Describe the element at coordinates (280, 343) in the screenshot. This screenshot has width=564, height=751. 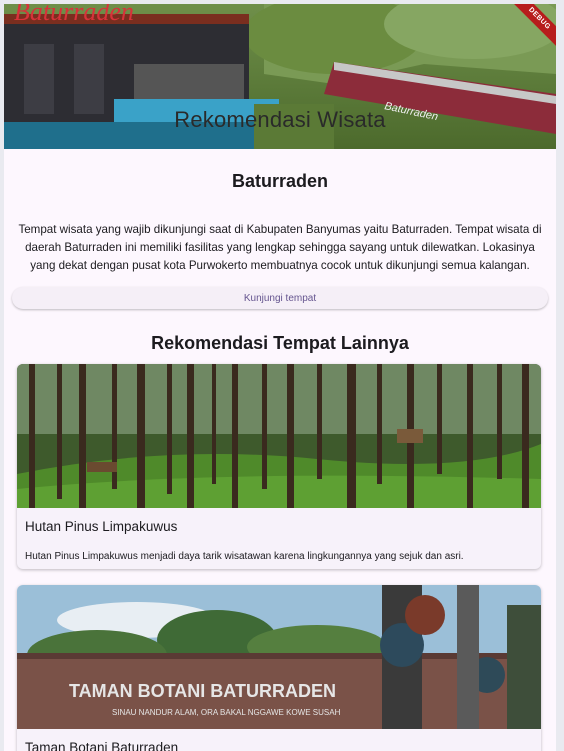
I see `other-places-heading: Rekomendasi Tempat Lainnya` at that location.